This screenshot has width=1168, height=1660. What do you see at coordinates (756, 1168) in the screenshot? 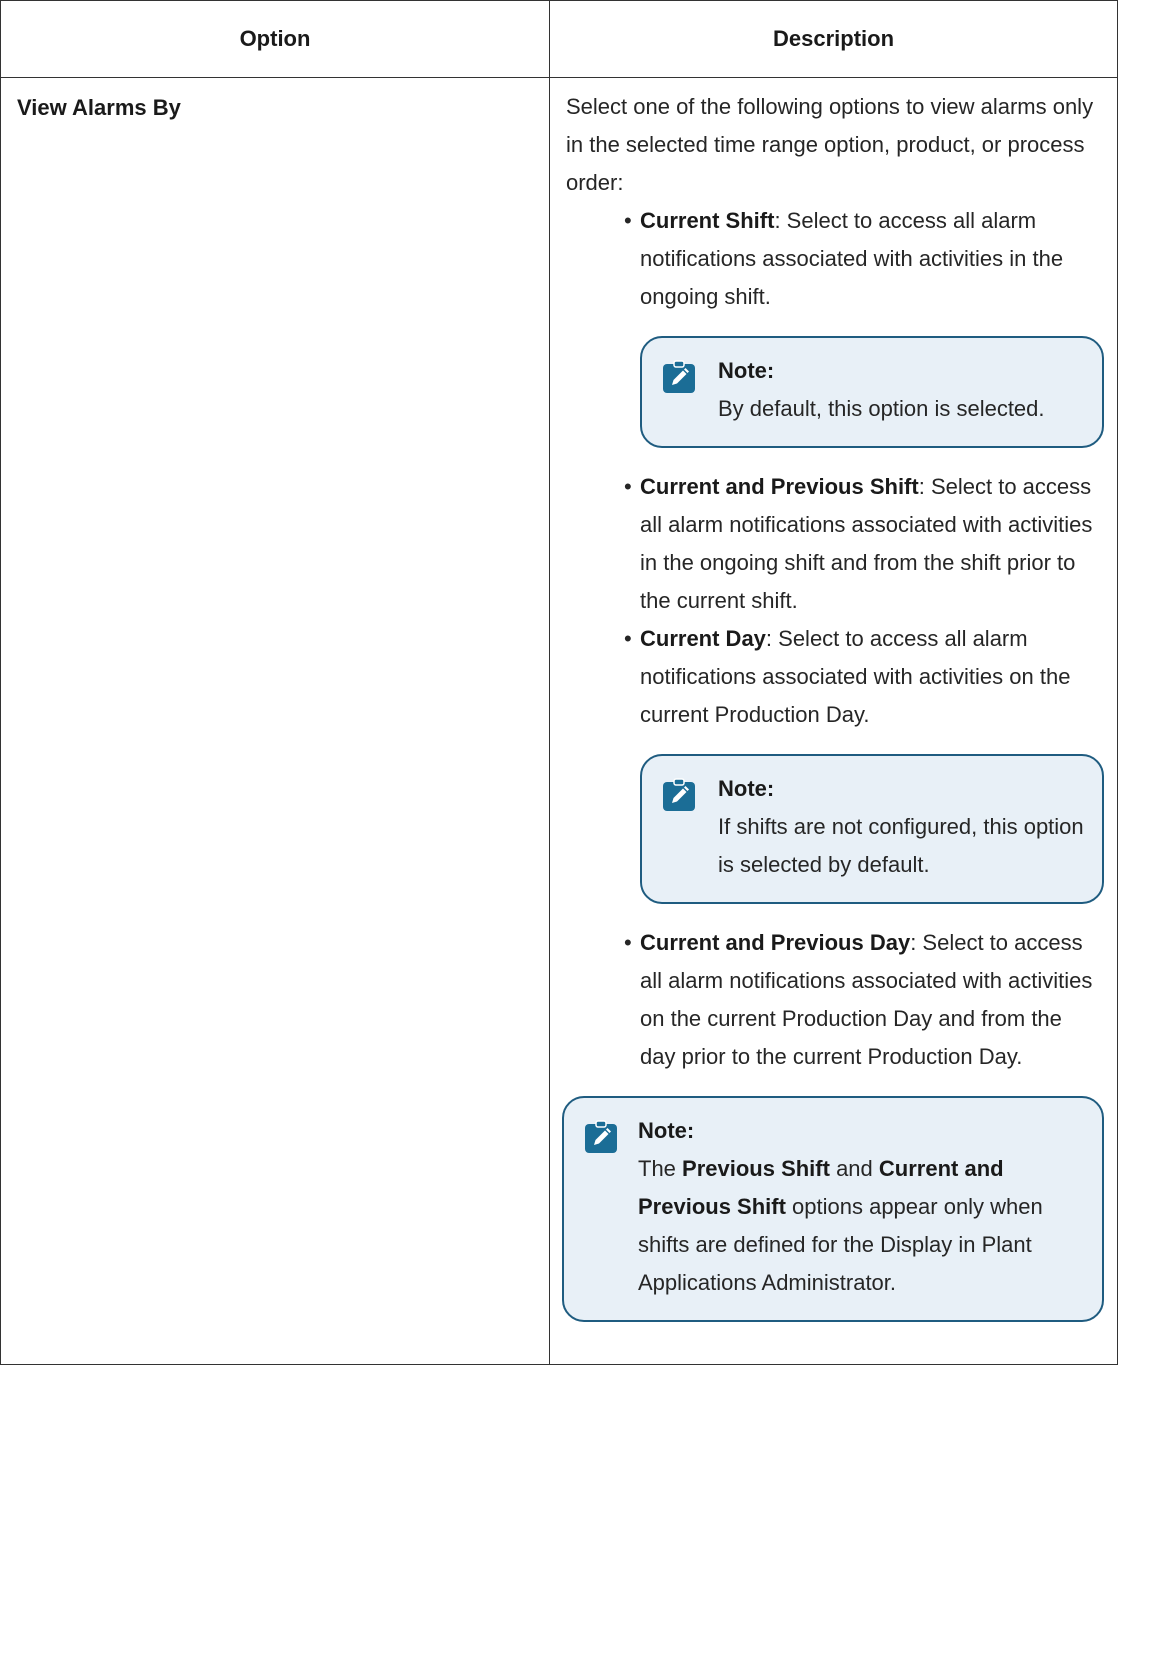
I see `note-text-bold: Previous Shift` at bounding box center [756, 1168].